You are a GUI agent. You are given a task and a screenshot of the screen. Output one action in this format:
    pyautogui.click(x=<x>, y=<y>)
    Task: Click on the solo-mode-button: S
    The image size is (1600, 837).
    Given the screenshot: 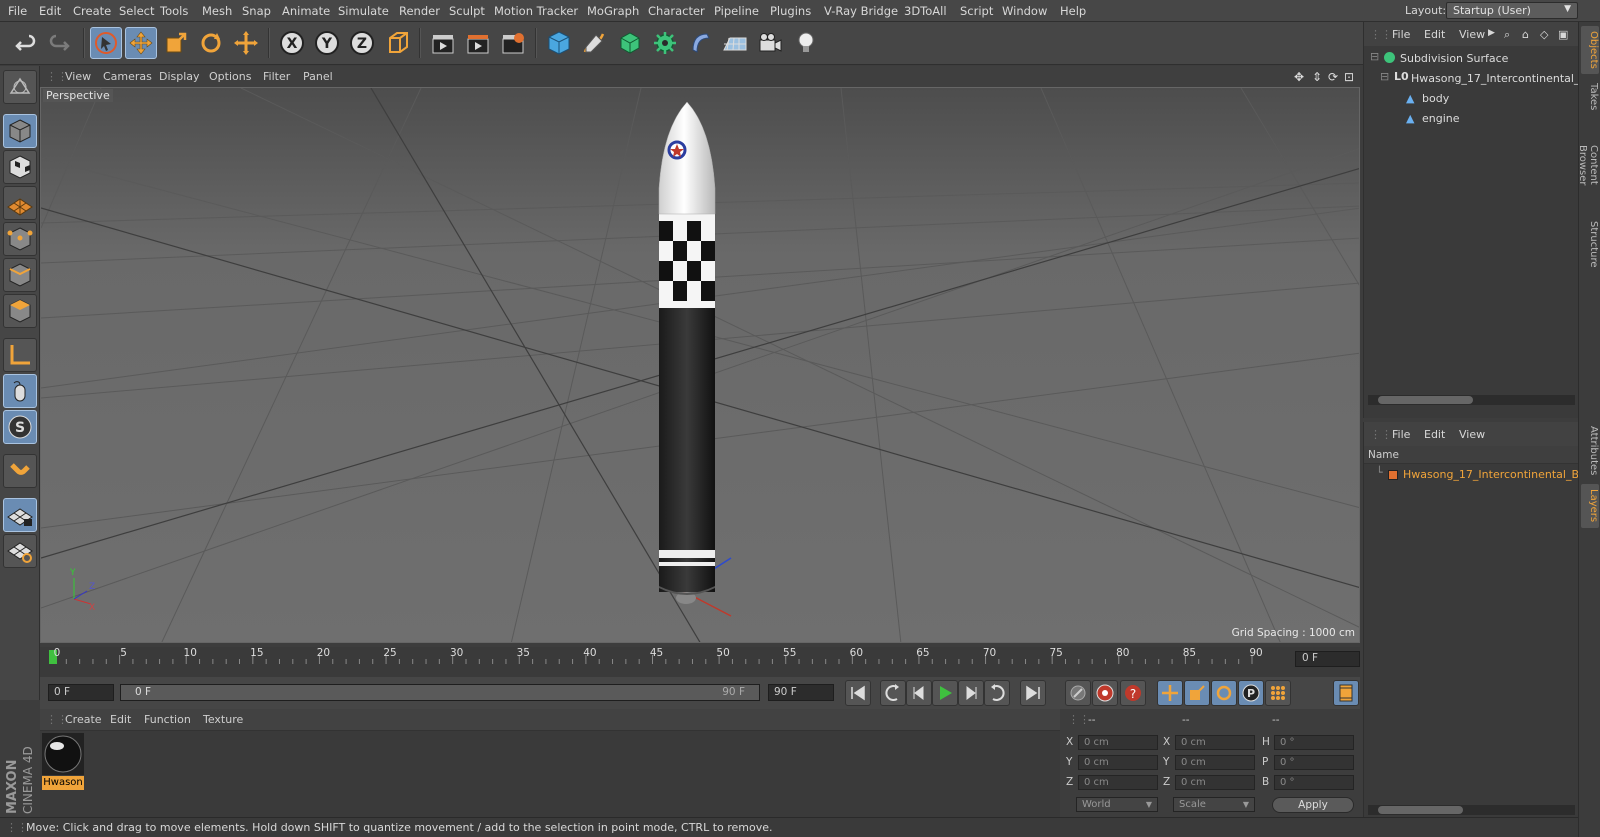 What is the action you would take?
    pyautogui.click(x=20, y=427)
    